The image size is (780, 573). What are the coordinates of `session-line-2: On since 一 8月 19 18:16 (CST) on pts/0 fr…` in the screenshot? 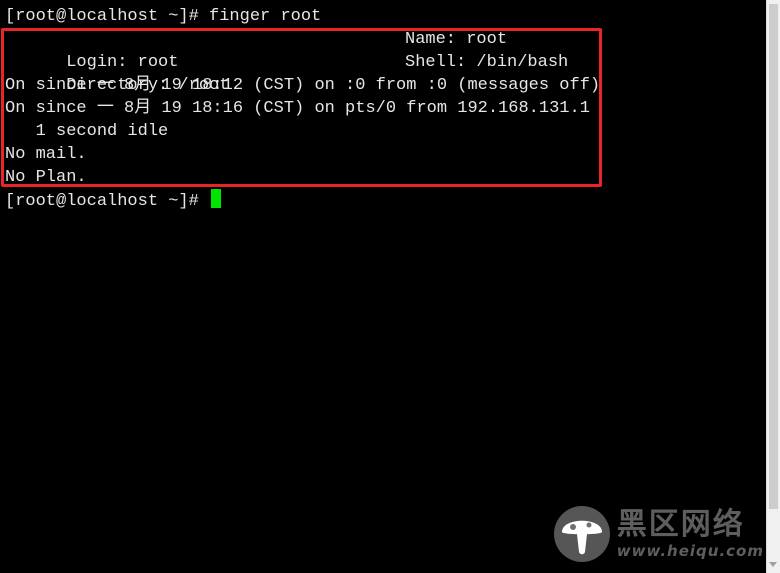 It's located at (297, 108).